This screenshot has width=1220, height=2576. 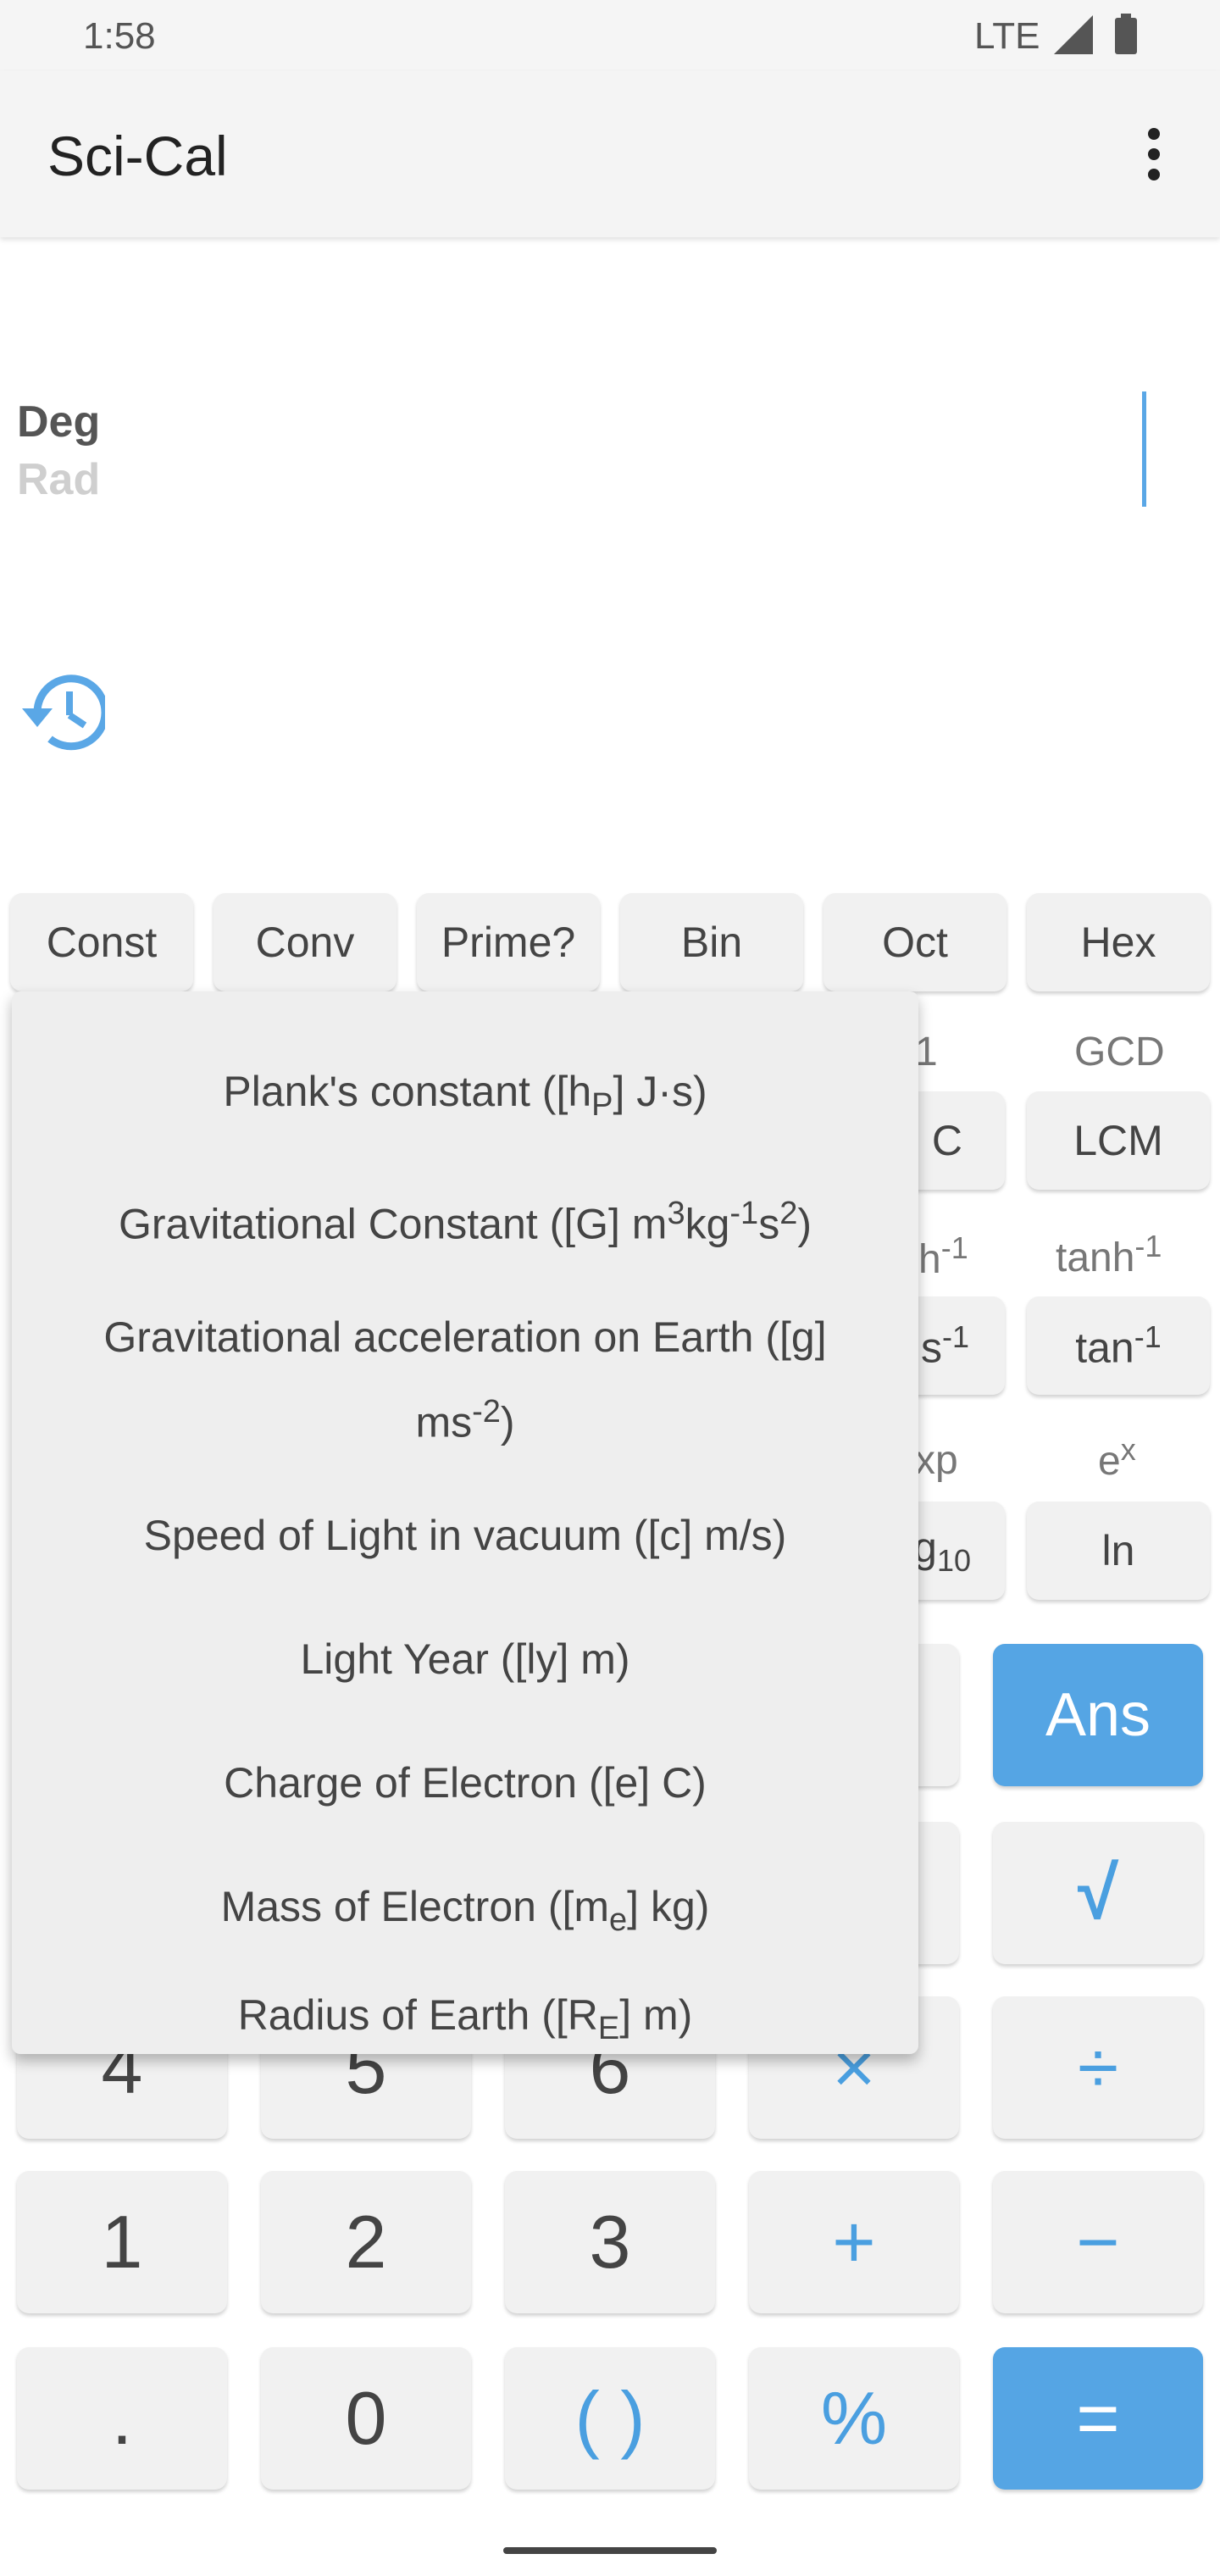 What do you see at coordinates (444, 1422) in the screenshot?
I see `grav-accel-line2: ms` at bounding box center [444, 1422].